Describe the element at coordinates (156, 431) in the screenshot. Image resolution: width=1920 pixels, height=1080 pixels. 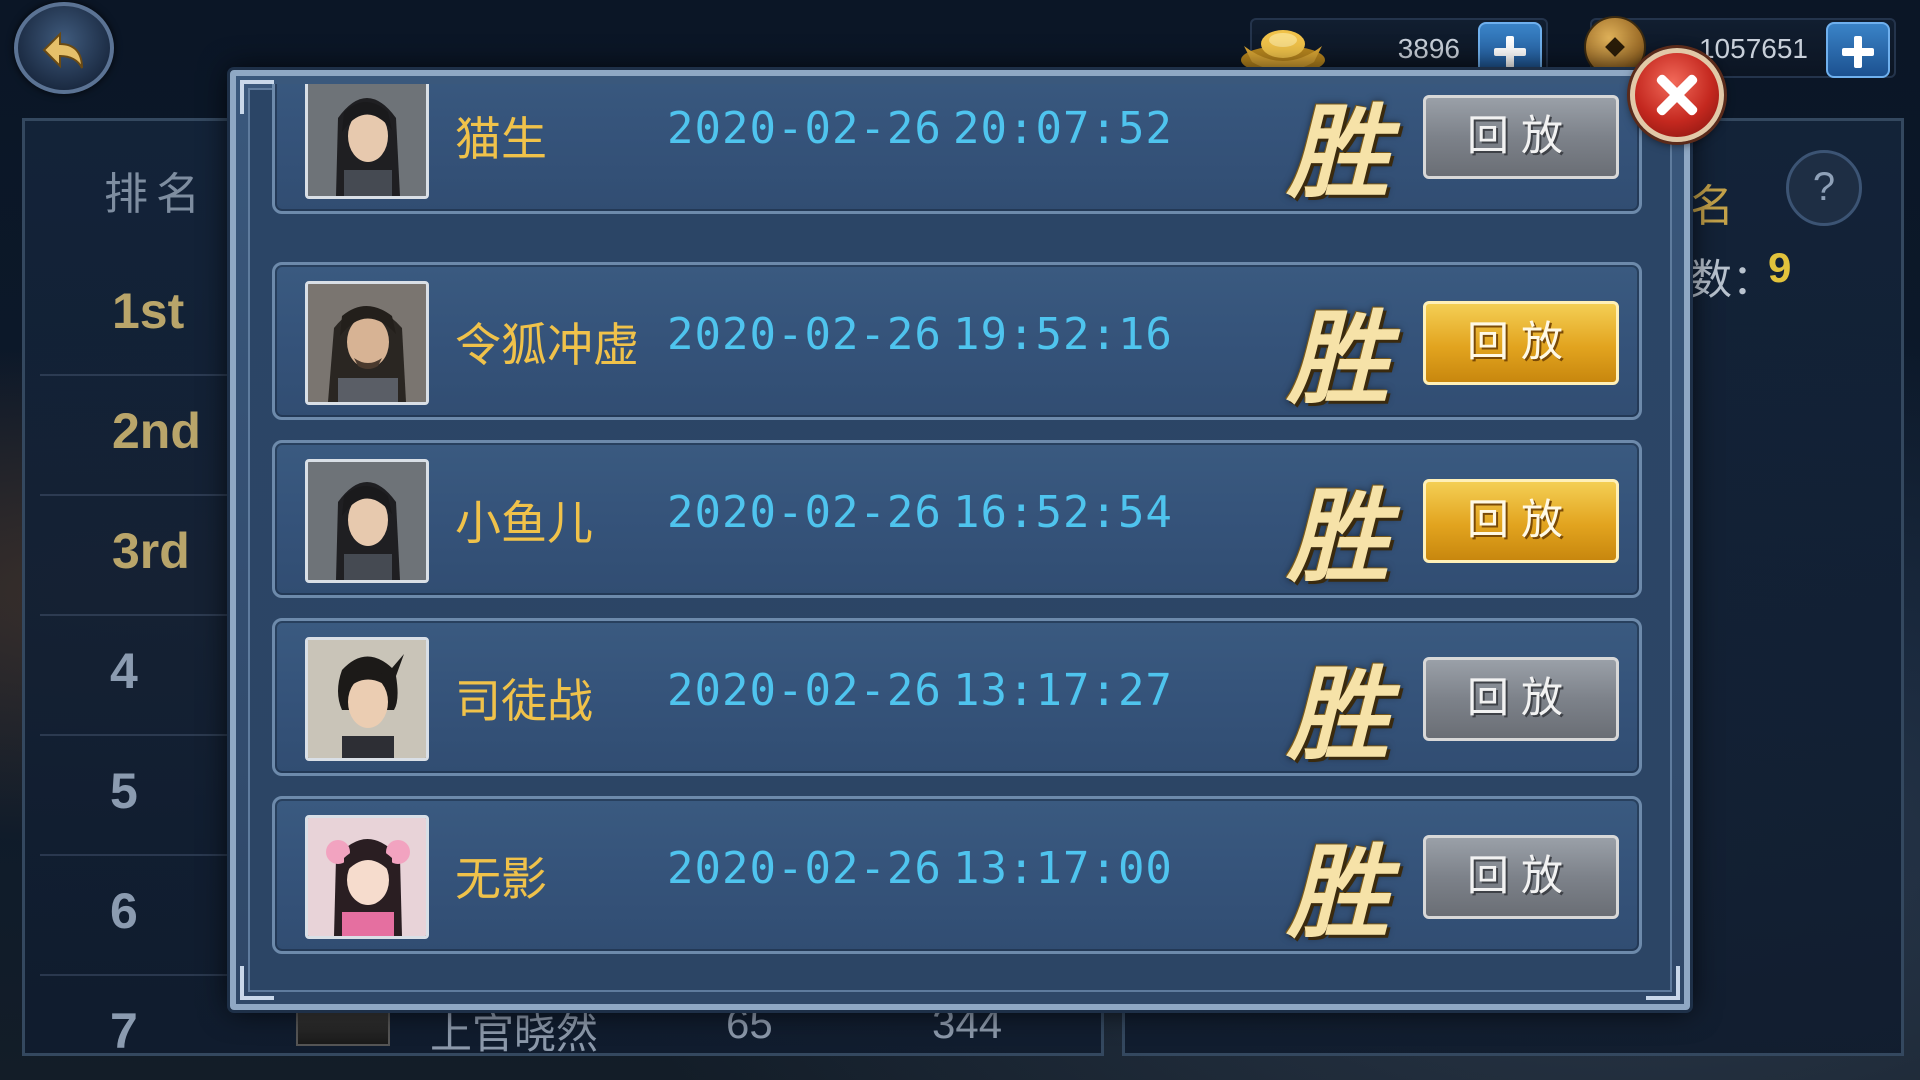
I see `rank-label: 2nd` at that location.